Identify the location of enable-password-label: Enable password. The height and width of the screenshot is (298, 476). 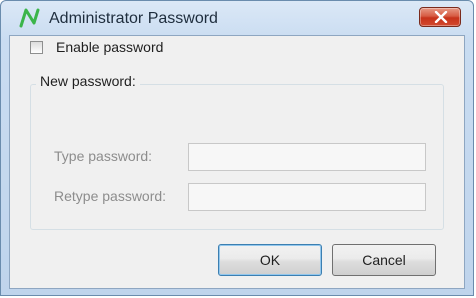
(109, 47).